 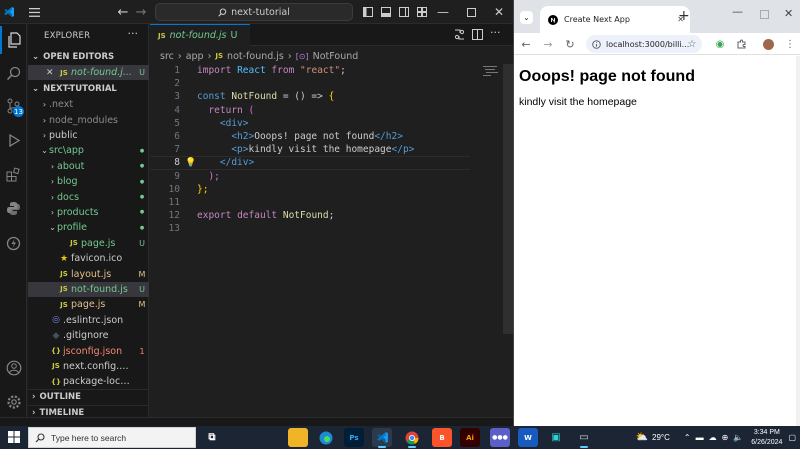 What do you see at coordinates (254, 12) in the screenshot?
I see `command-center-search: next-tutorial` at bounding box center [254, 12].